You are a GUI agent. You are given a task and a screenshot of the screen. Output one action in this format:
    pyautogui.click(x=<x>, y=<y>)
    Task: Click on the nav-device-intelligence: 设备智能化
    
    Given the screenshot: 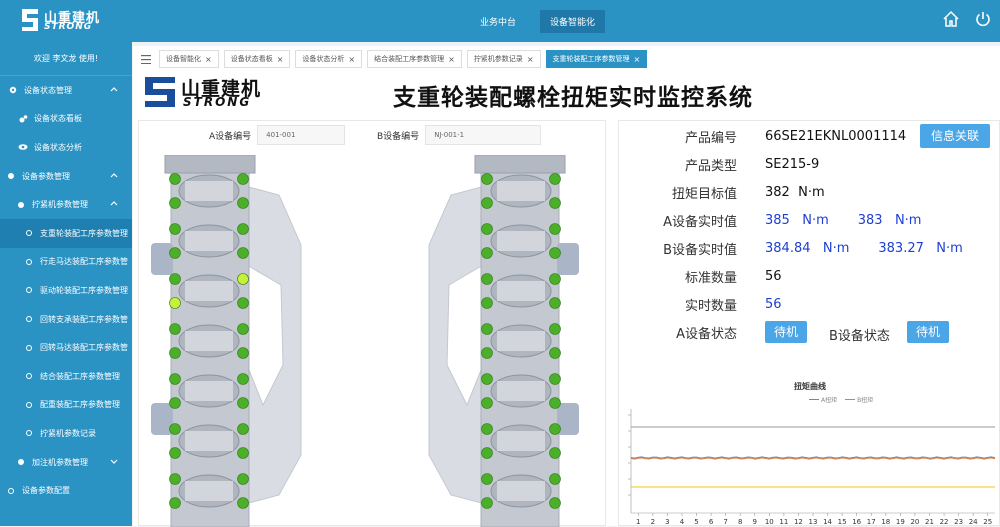 What is the action you would take?
    pyautogui.click(x=573, y=21)
    